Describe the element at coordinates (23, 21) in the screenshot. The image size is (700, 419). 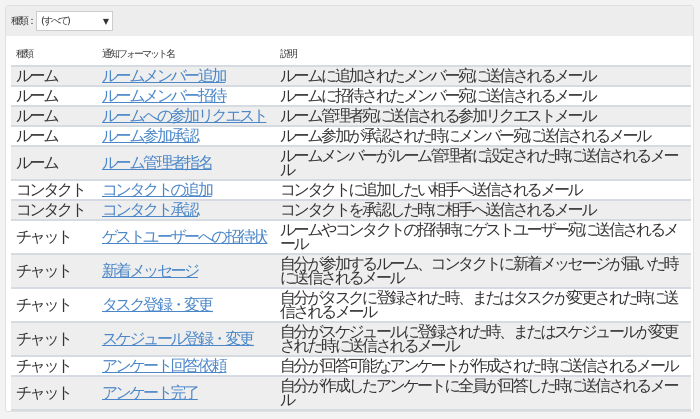
I see `filter-label: 種類：` at that location.